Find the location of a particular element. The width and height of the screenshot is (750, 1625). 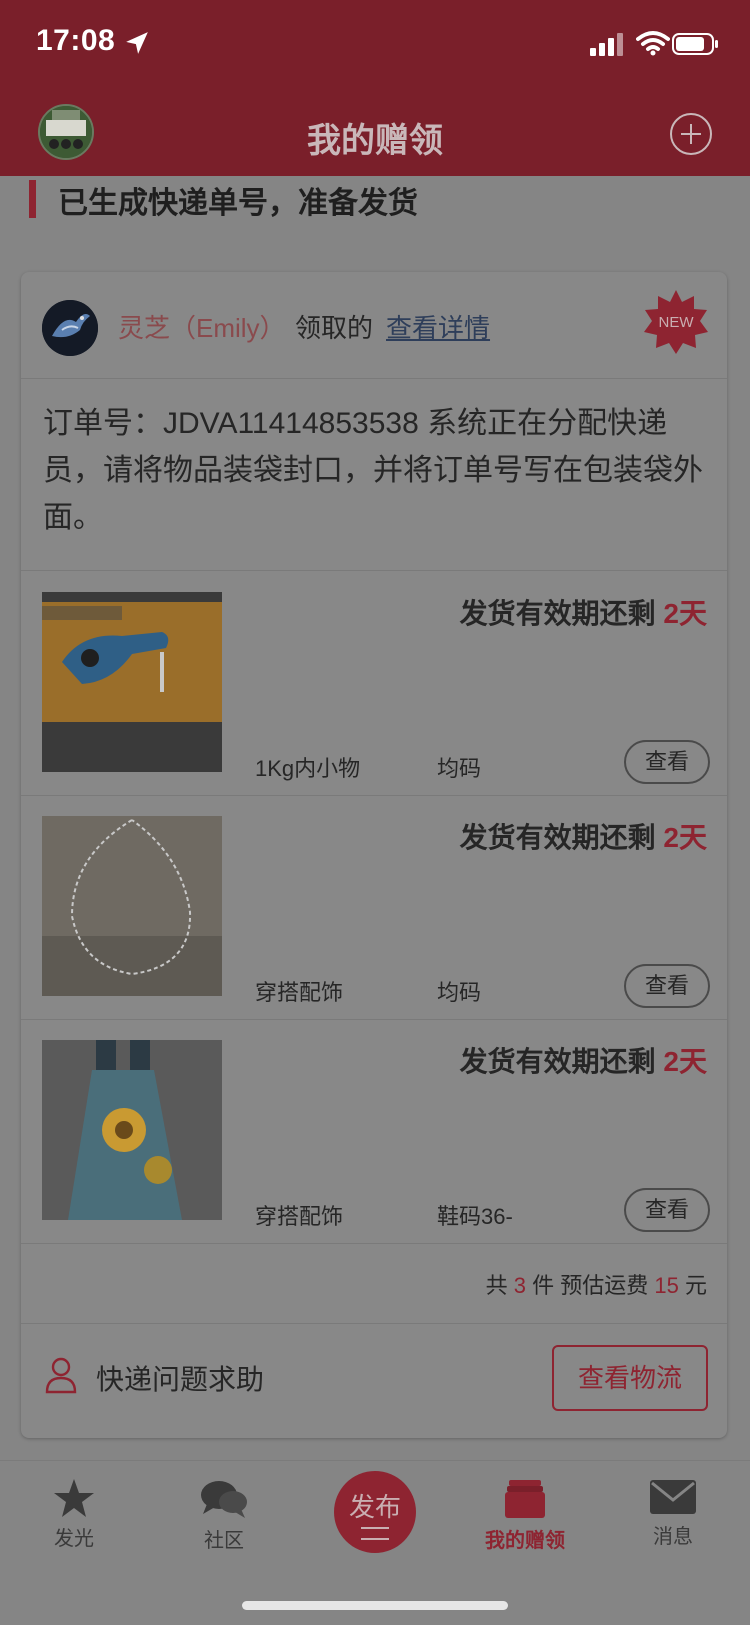

tab-messages: 消息 is located at coordinates (673, 1513).